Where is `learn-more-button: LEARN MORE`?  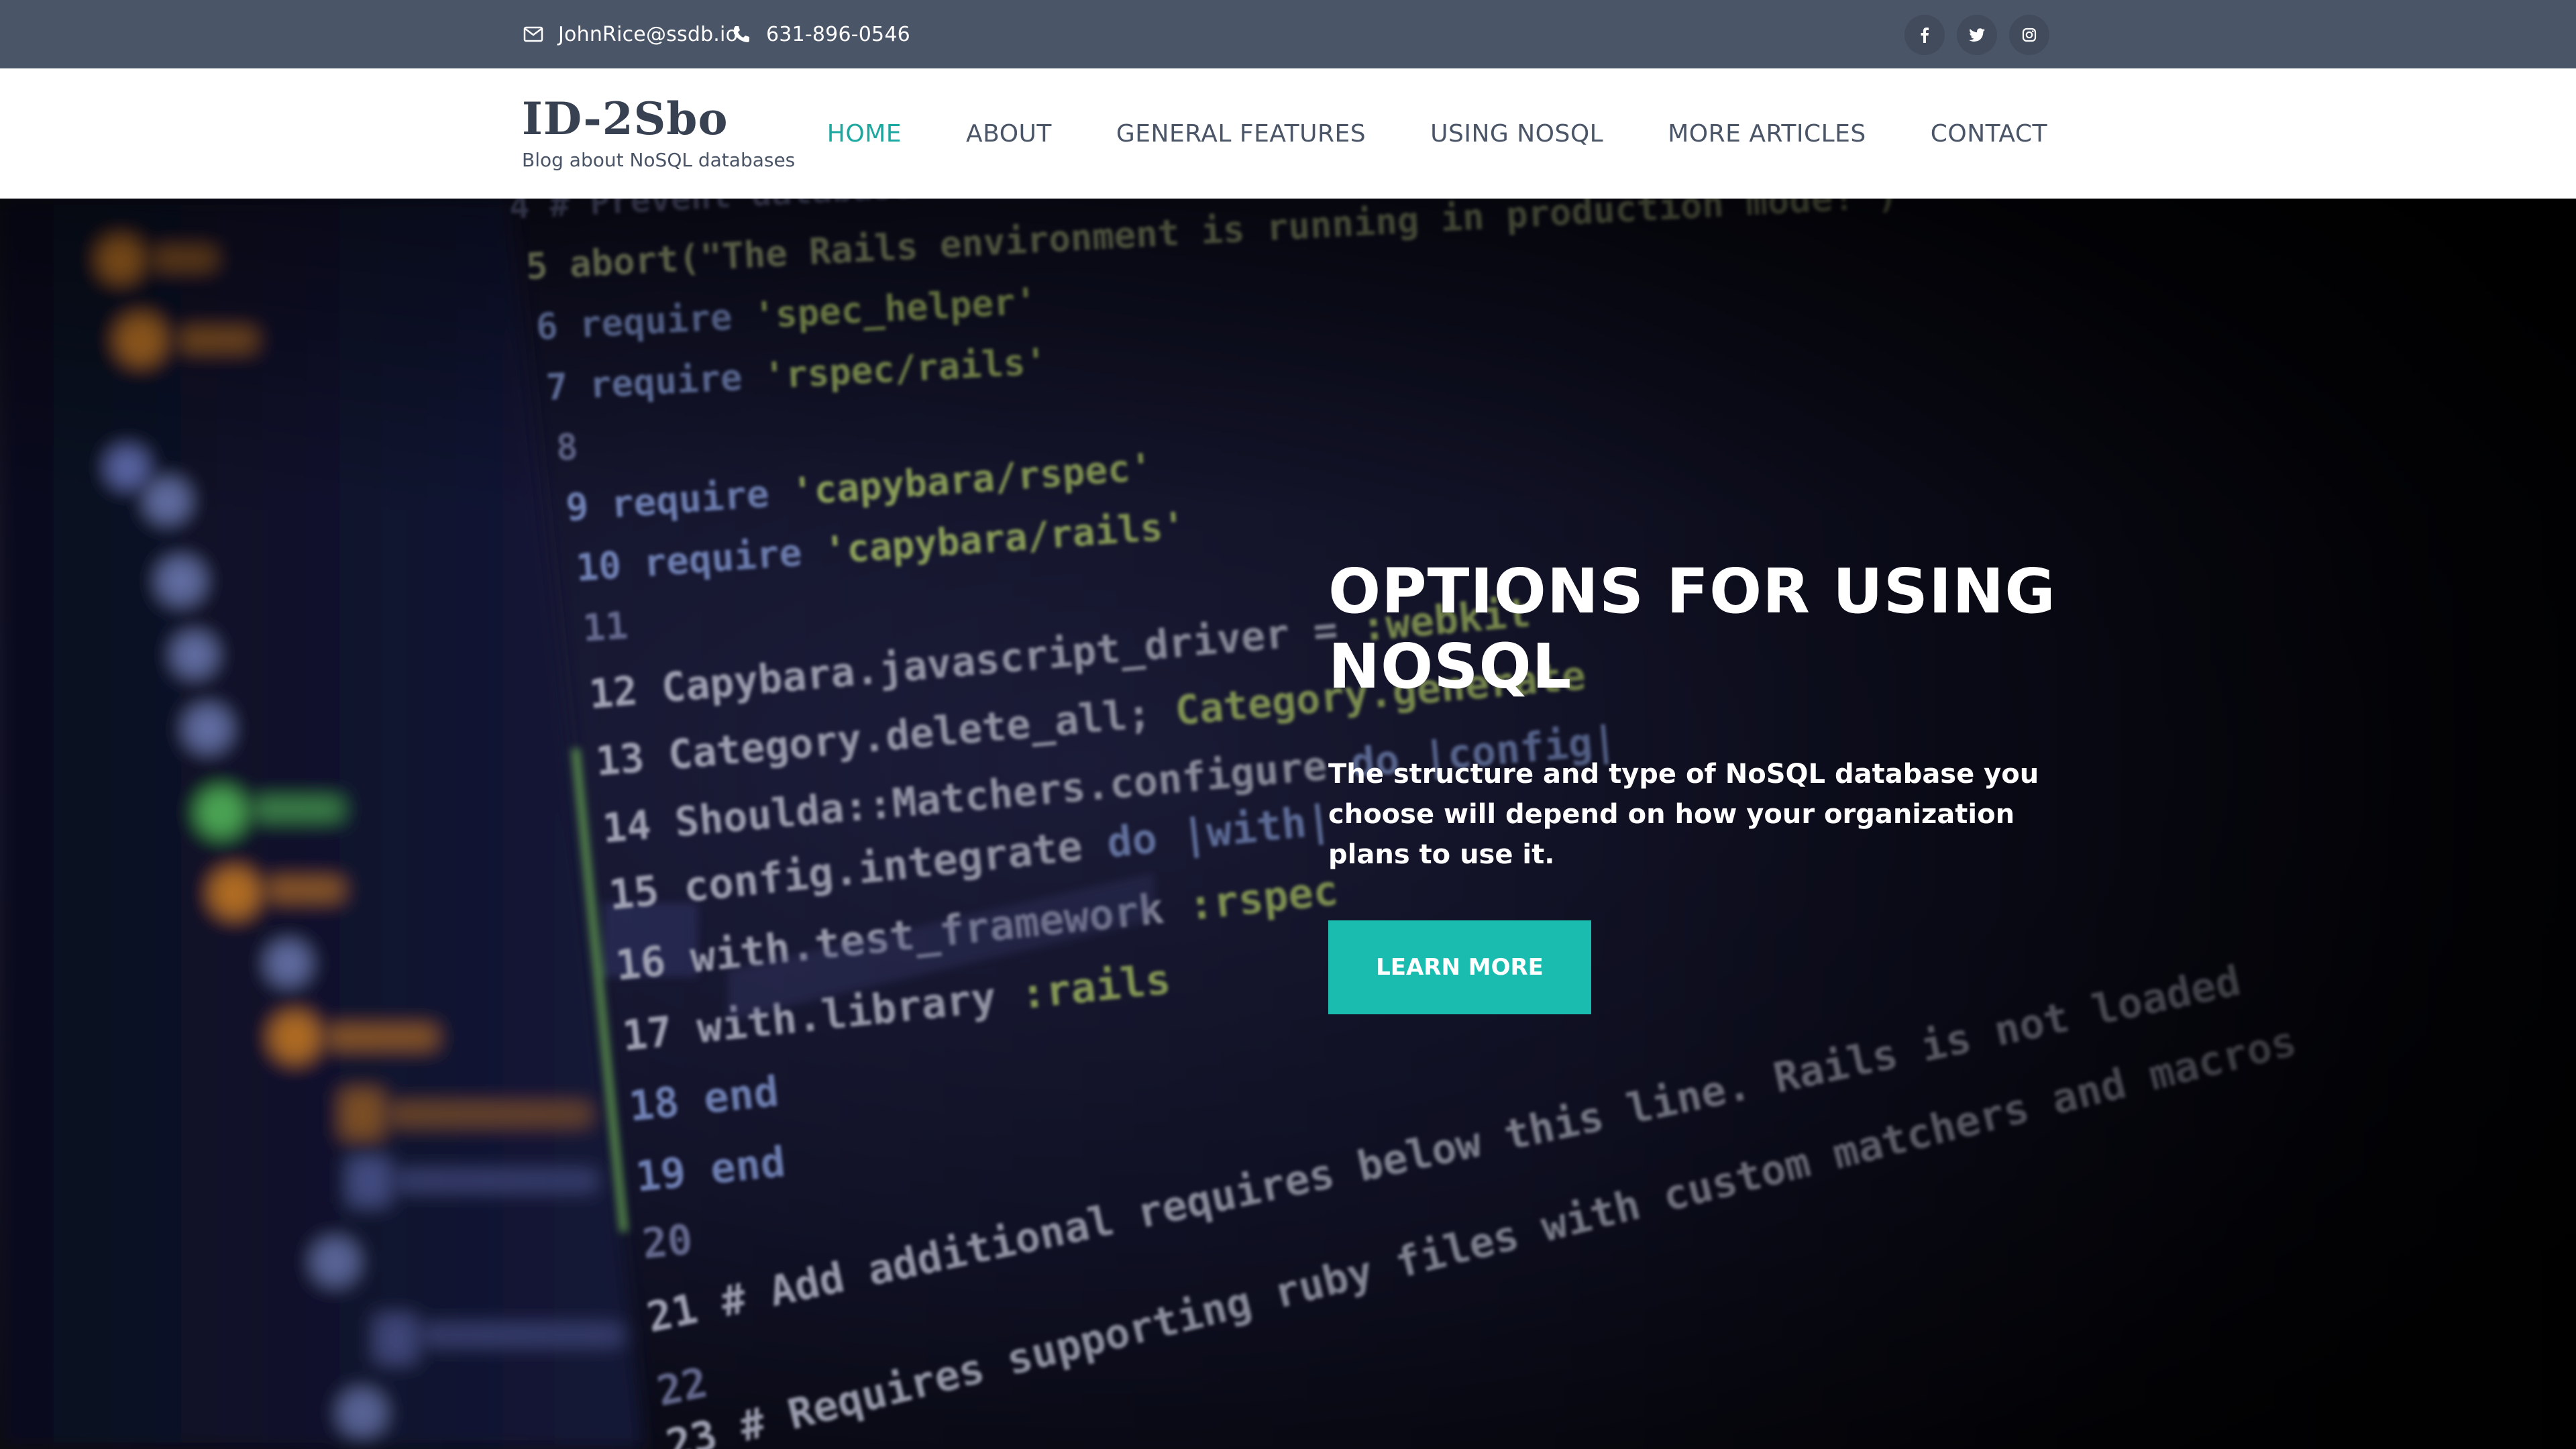
learn-more-button: LEARN MORE is located at coordinates (1459, 967).